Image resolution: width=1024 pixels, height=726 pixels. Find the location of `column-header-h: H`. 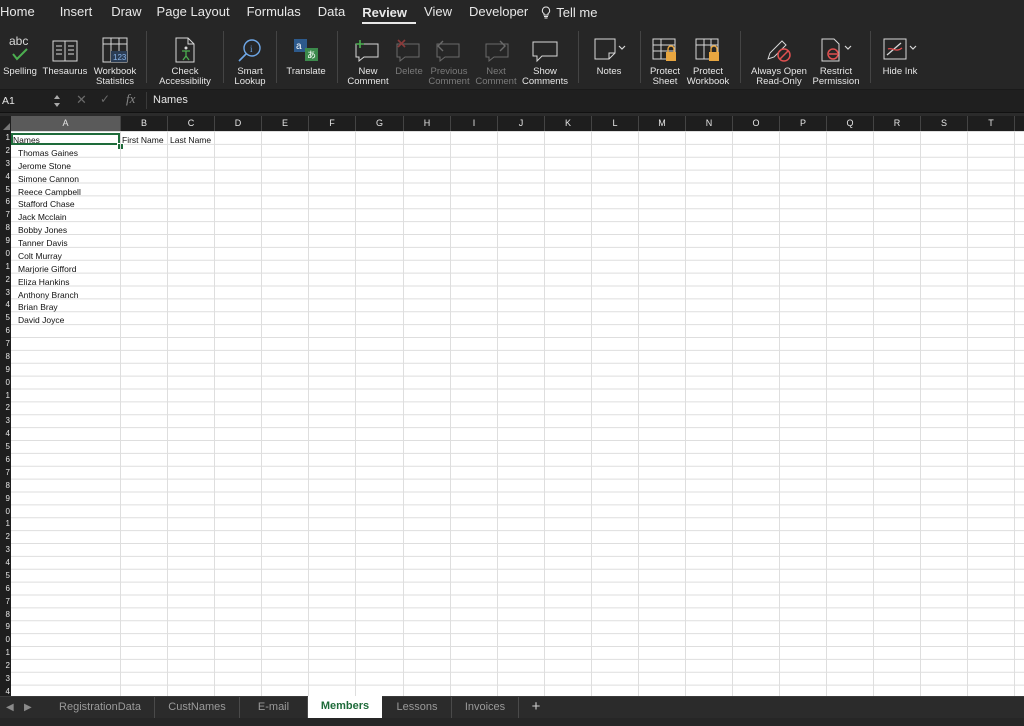

column-header-h: H is located at coordinates (427, 123).